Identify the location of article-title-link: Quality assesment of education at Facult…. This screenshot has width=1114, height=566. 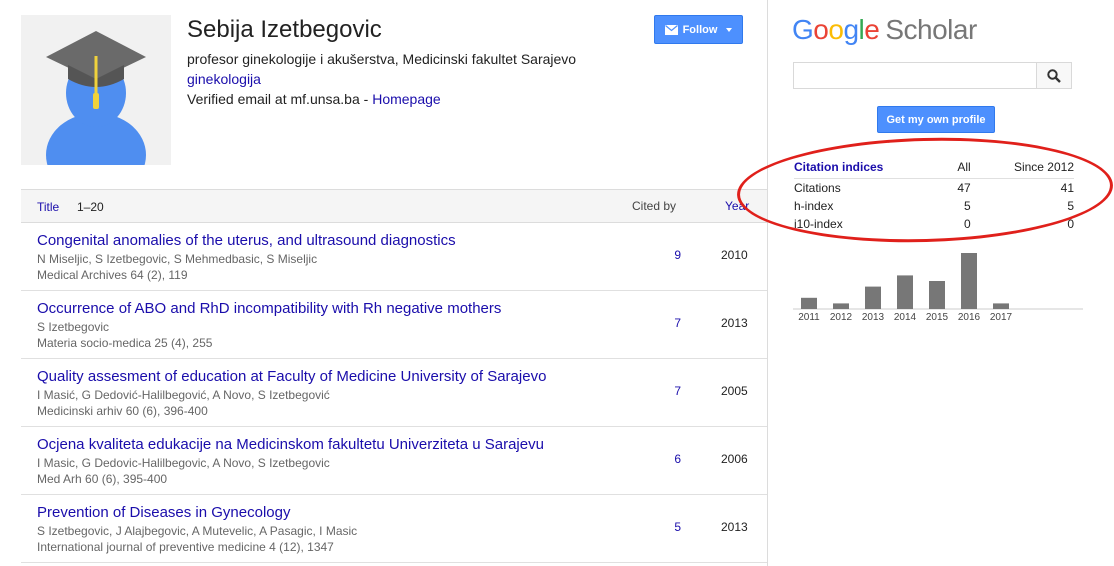
(291, 376).